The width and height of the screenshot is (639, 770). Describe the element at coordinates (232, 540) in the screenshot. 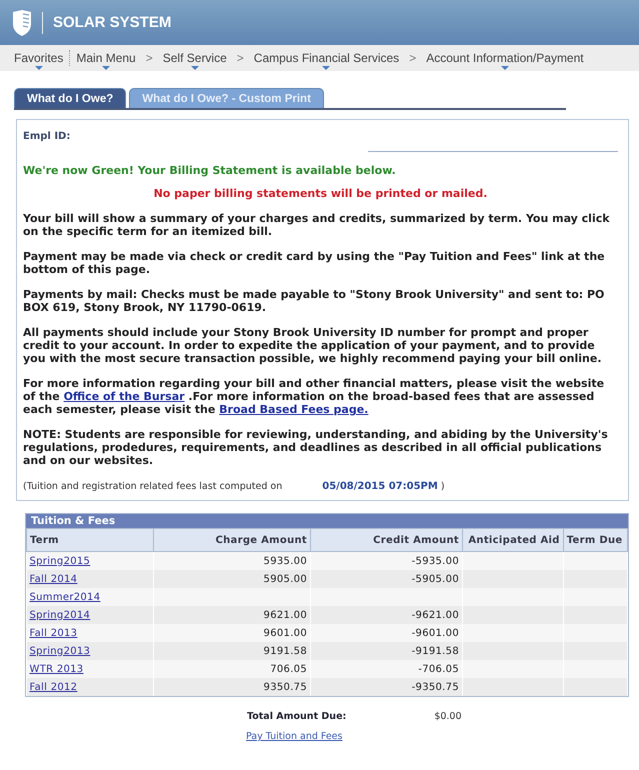

I see `column-header: Charge Amount` at that location.